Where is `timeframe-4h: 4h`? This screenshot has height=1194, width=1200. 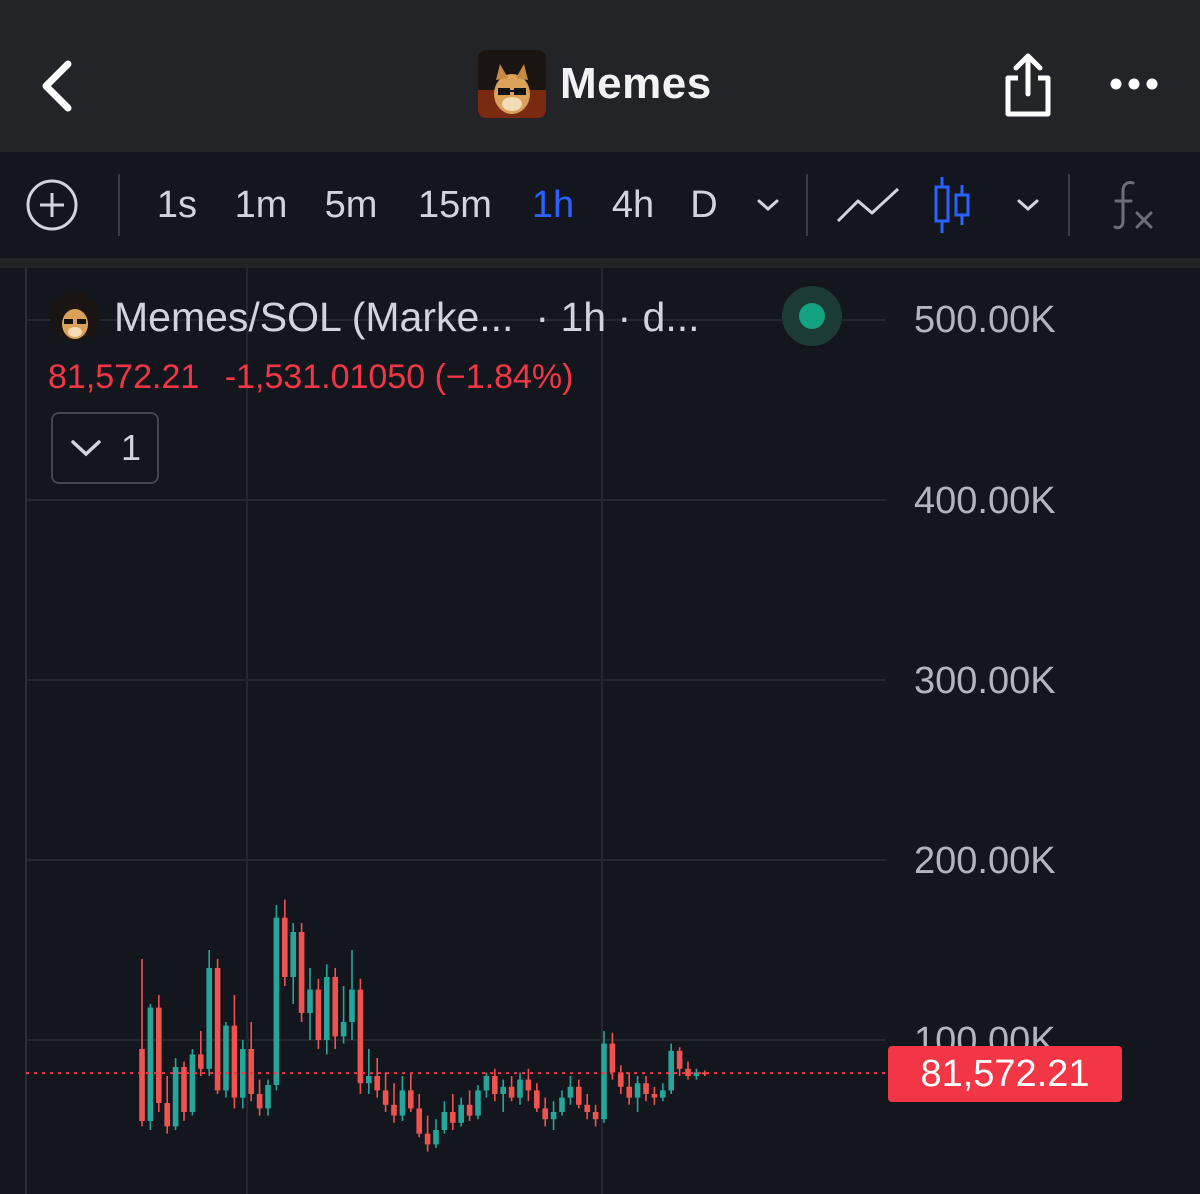
timeframe-4h: 4h is located at coordinates (633, 205).